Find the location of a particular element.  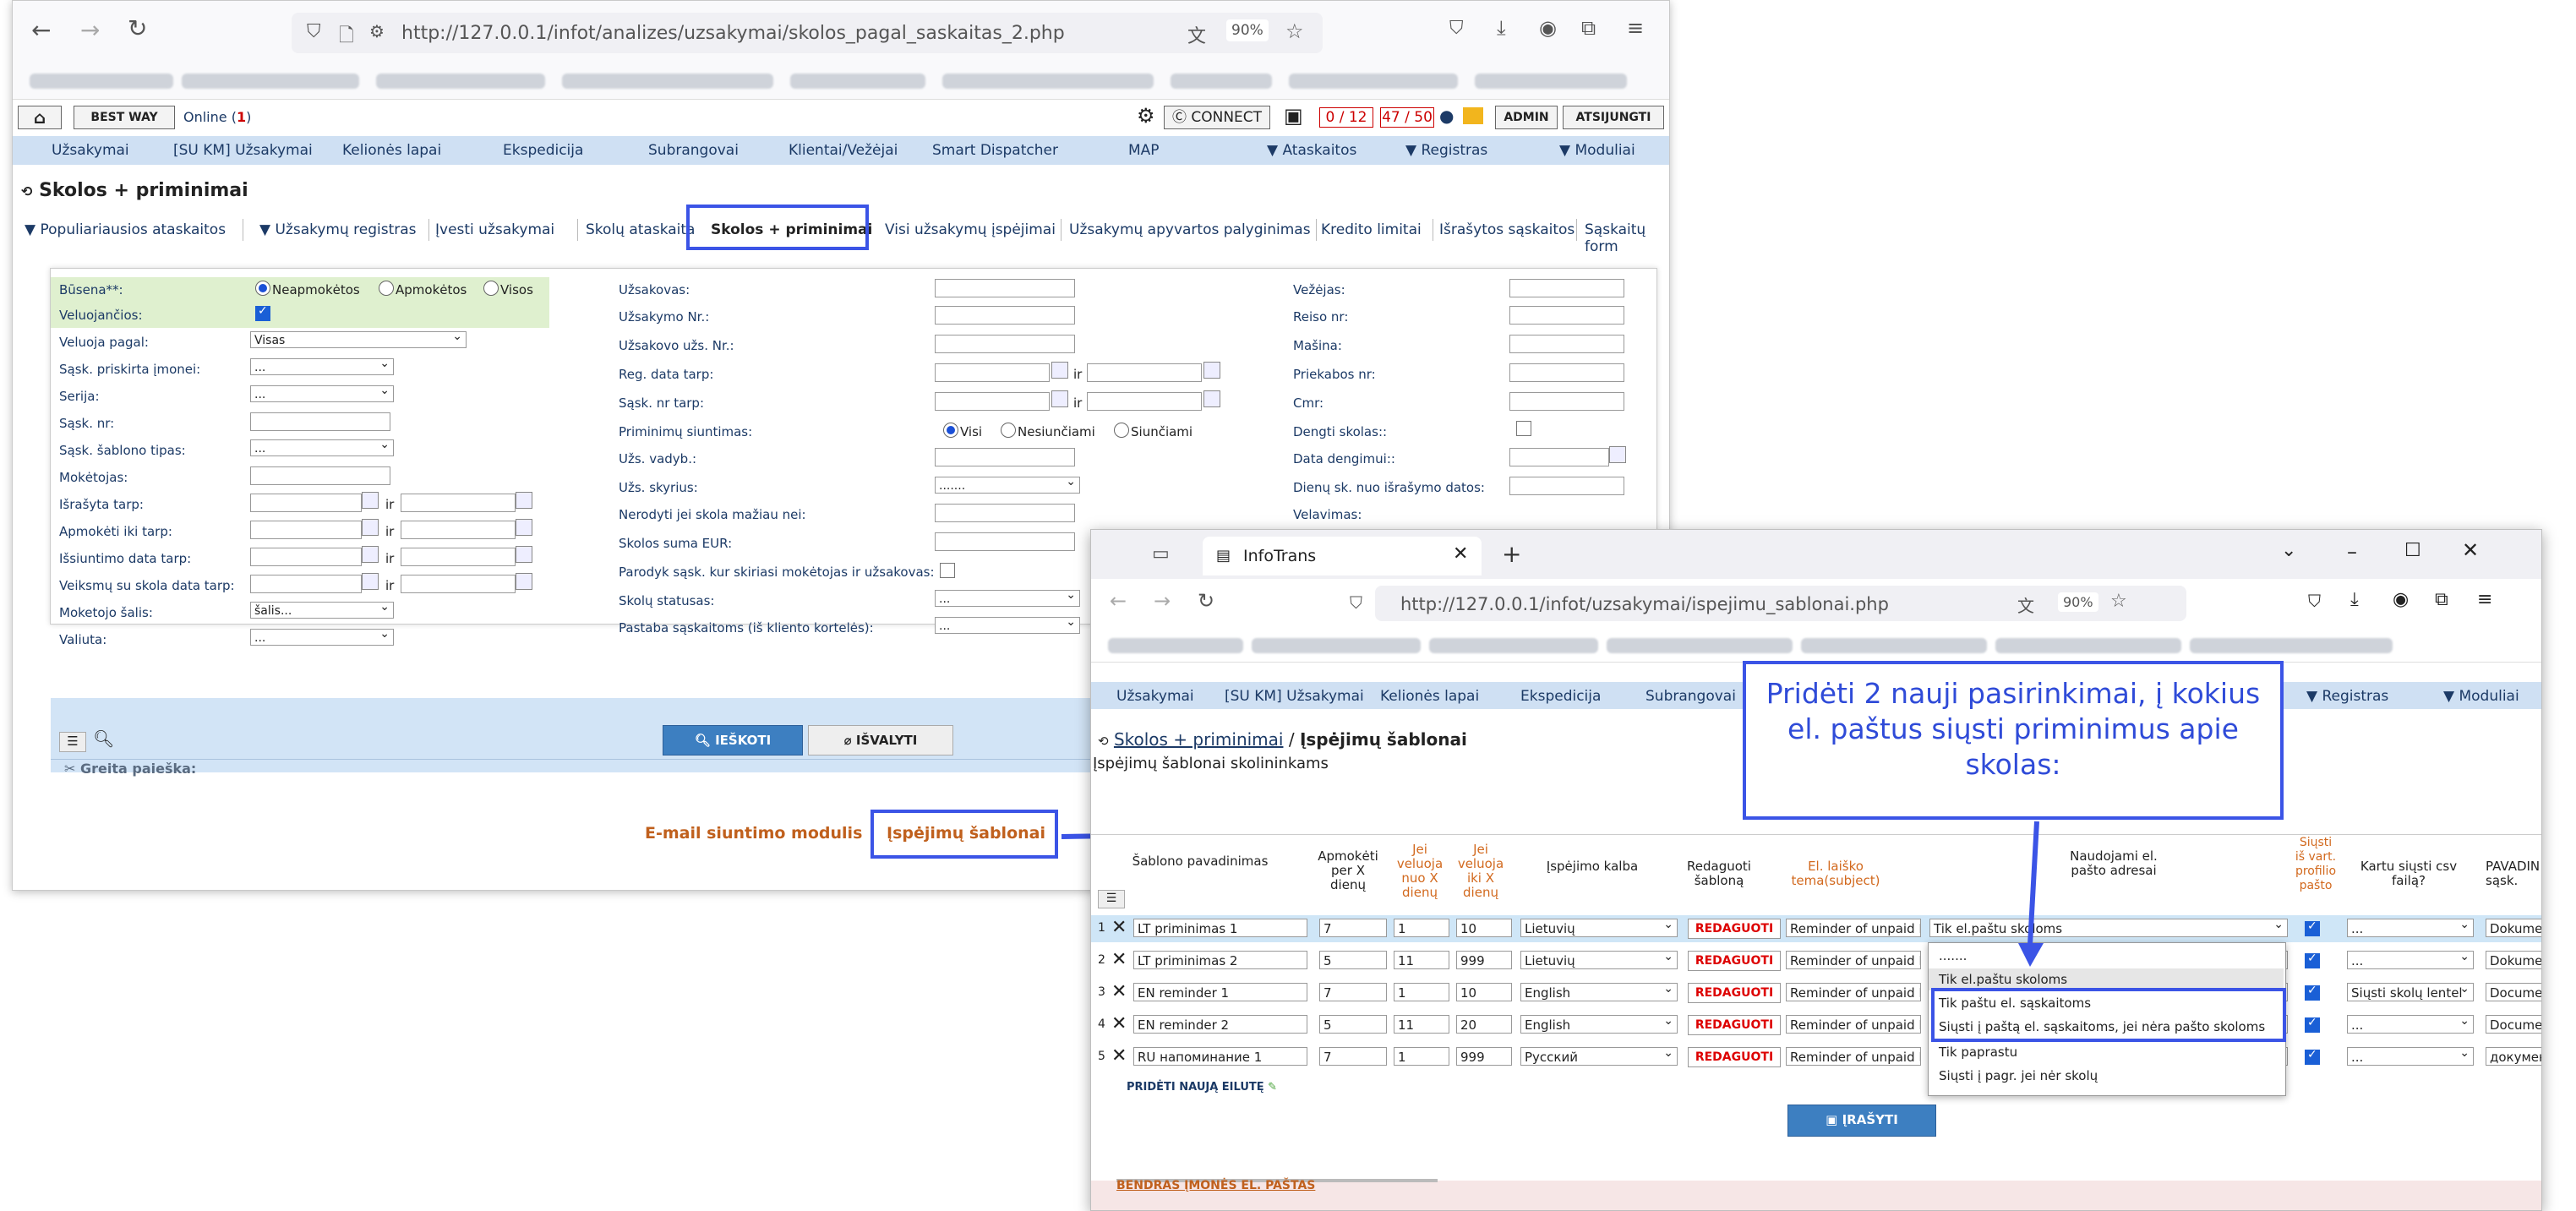

menu-item: Subrangovai is located at coordinates (1690, 696).